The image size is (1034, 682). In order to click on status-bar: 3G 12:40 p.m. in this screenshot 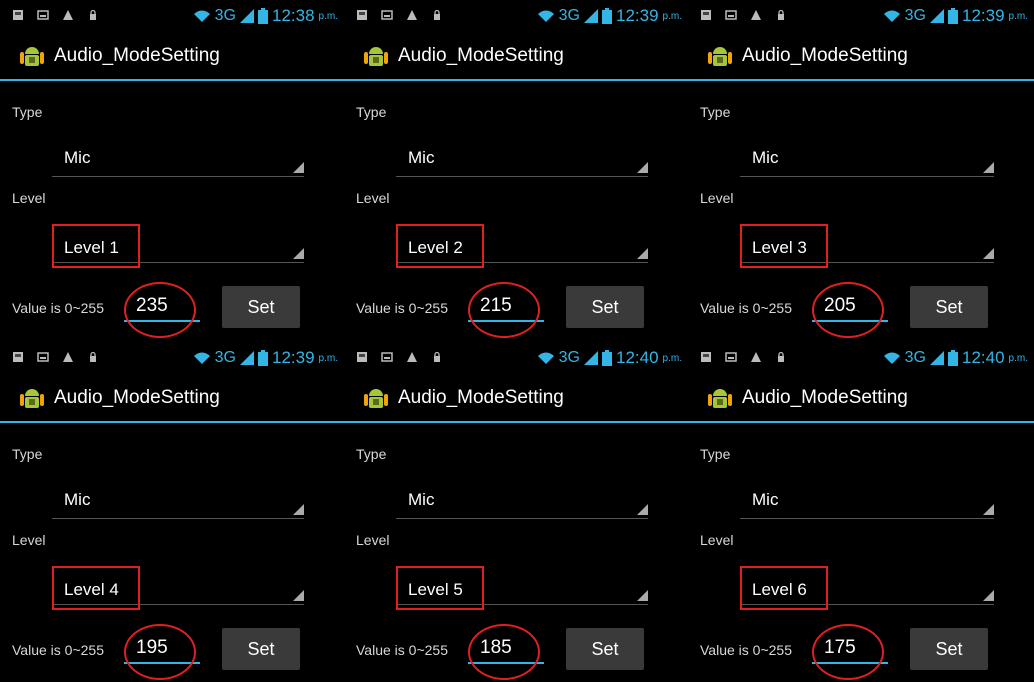, I will do `click(516, 359)`.